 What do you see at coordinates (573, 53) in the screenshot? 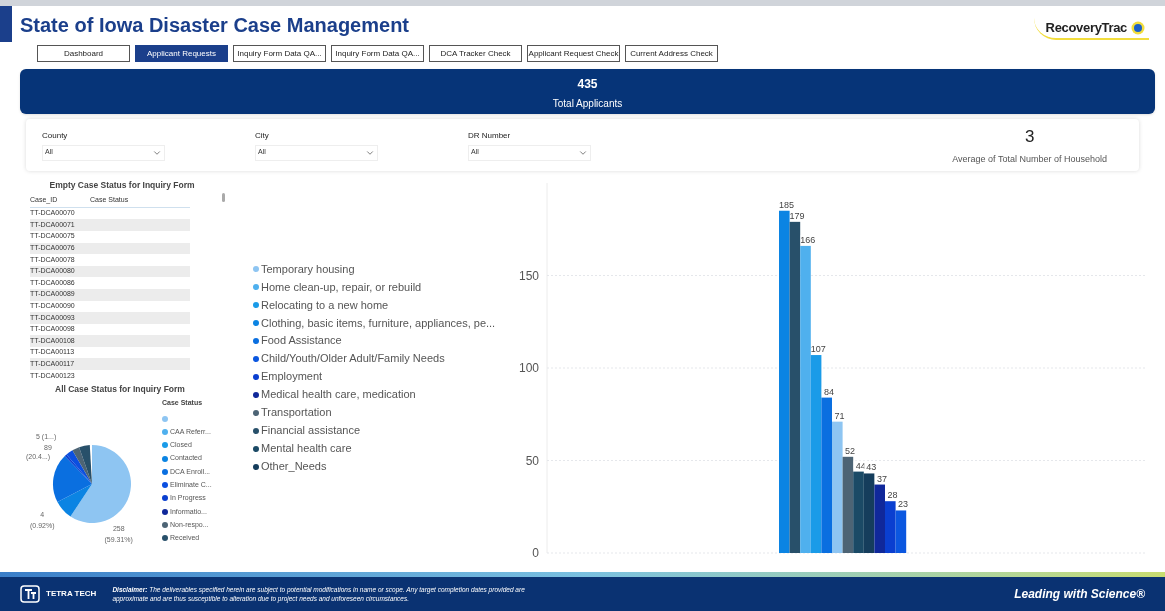
I see `nav-tab: Applicant Request Check` at bounding box center [573, 53].